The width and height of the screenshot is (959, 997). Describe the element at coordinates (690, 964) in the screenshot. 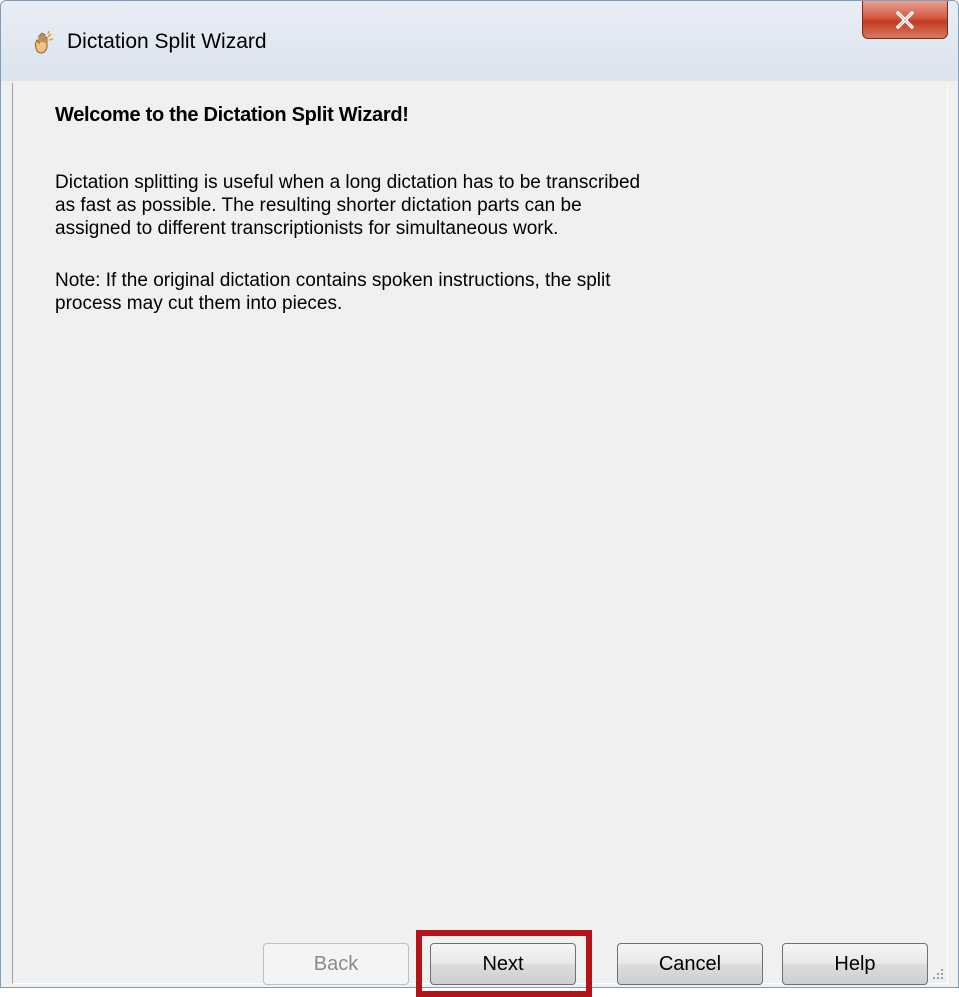

I see `cancel-button: Cancel` at that location.